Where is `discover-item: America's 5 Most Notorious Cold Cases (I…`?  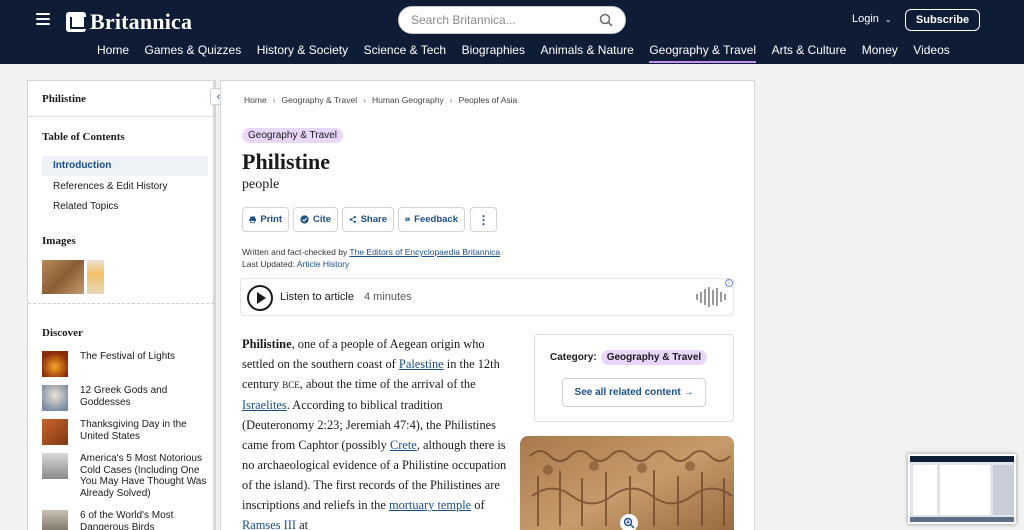 discover-item: America's 5 Most Notorious Cold Cases (I… is located at coordinates (125, 476).